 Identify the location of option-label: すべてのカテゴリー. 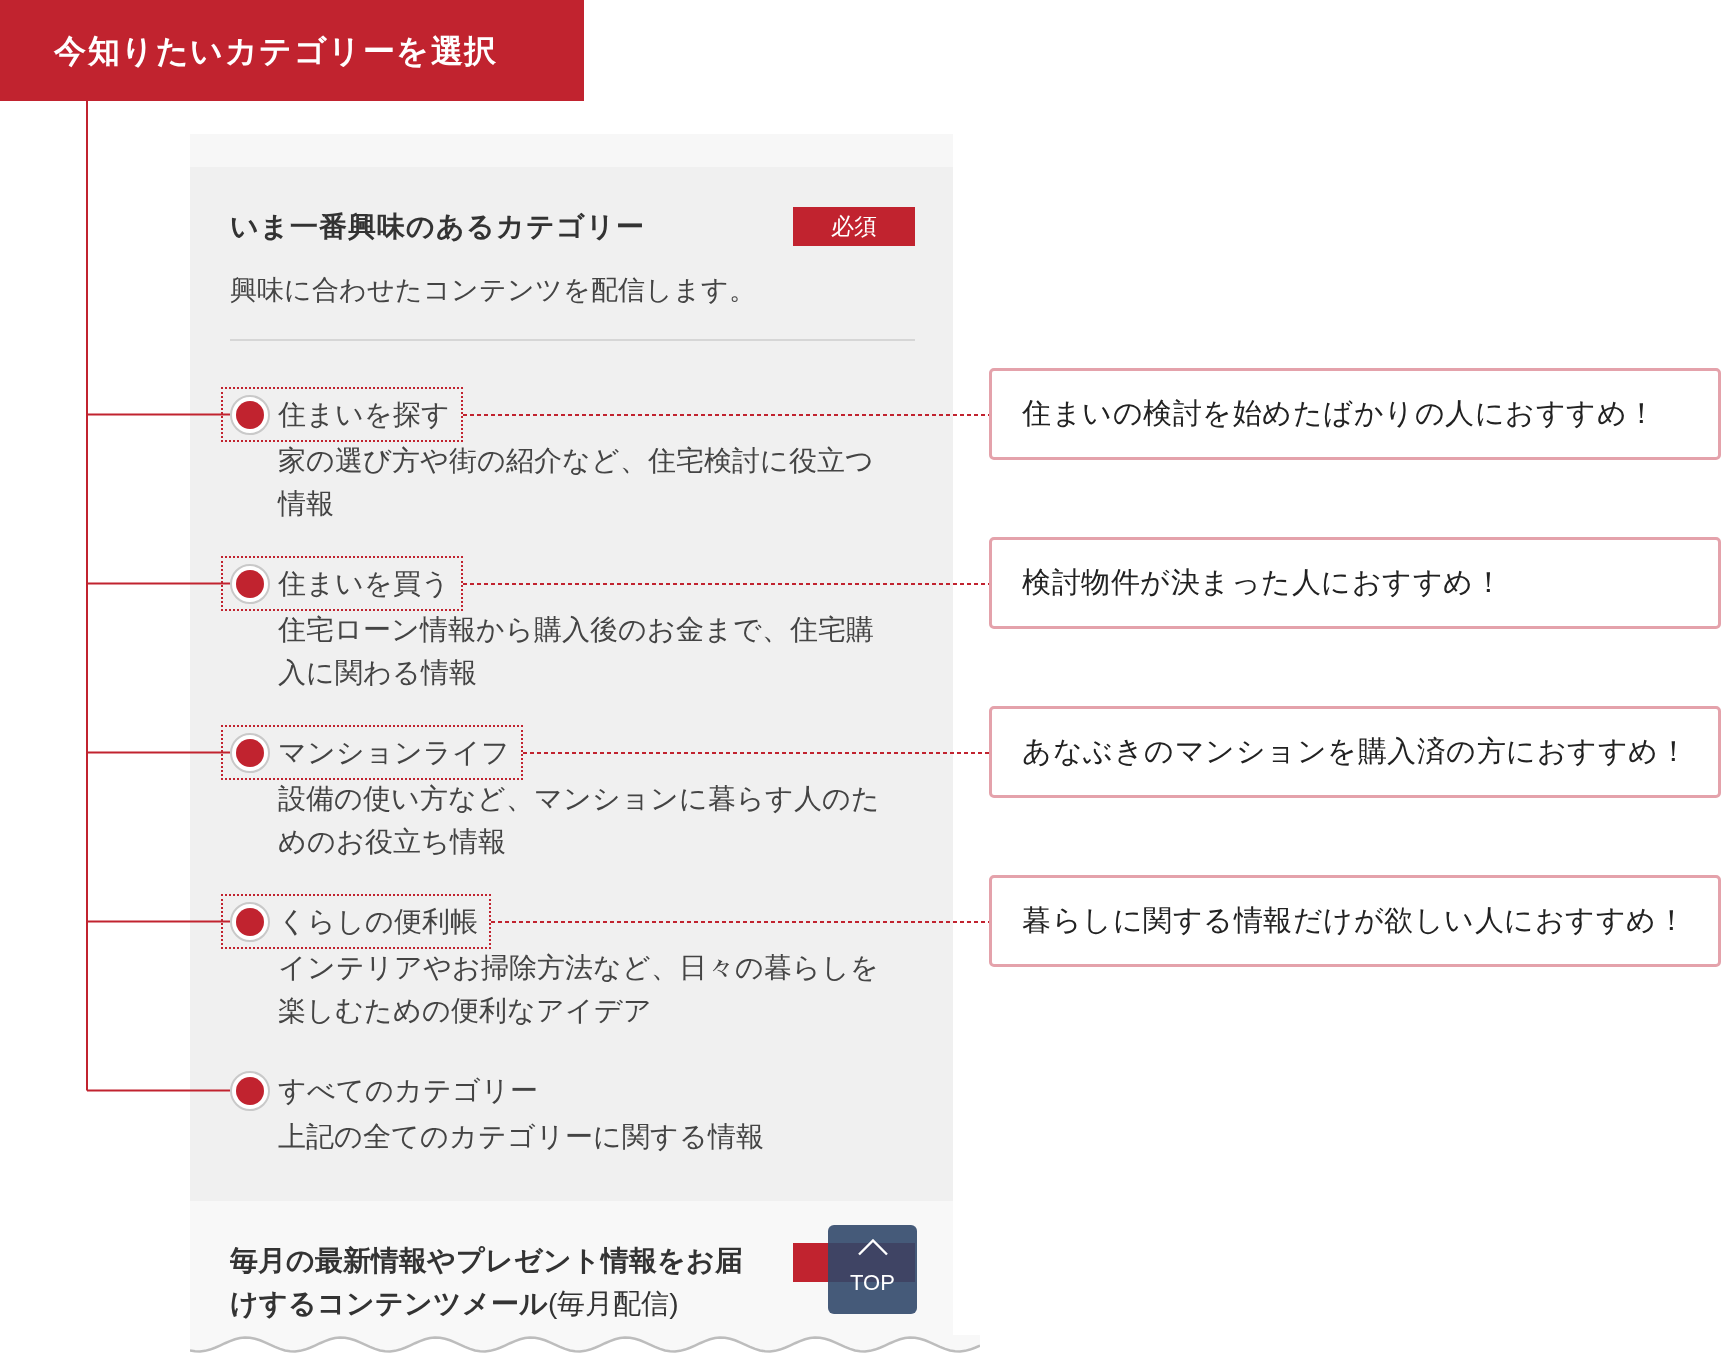
(408, 1091).